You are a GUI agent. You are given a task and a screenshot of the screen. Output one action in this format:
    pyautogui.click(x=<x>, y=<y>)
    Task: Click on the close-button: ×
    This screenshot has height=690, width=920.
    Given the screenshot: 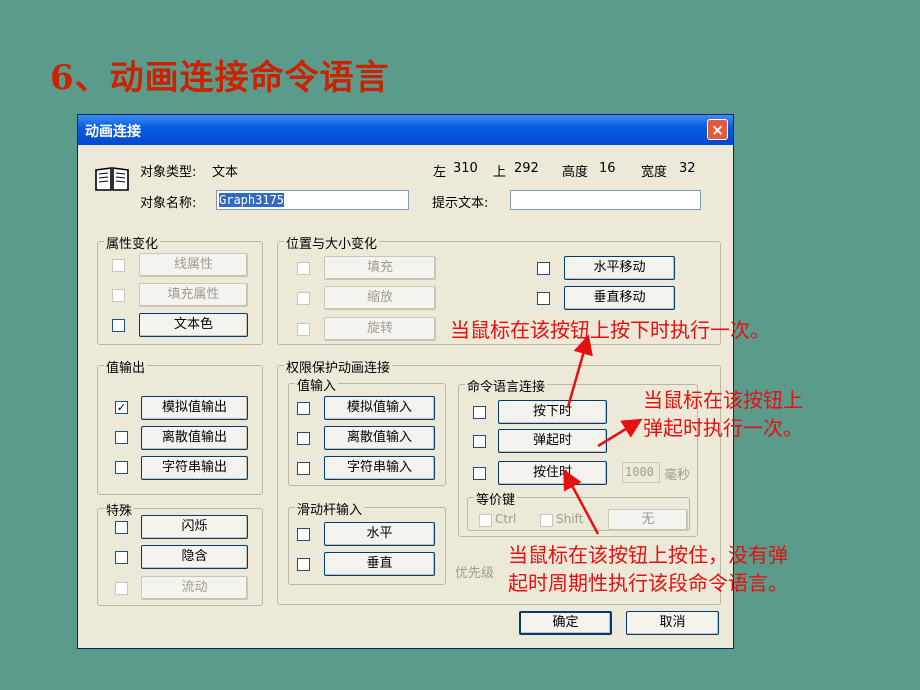 What is the action you would take?
    pyautogui.click(x=717, y=129)
    